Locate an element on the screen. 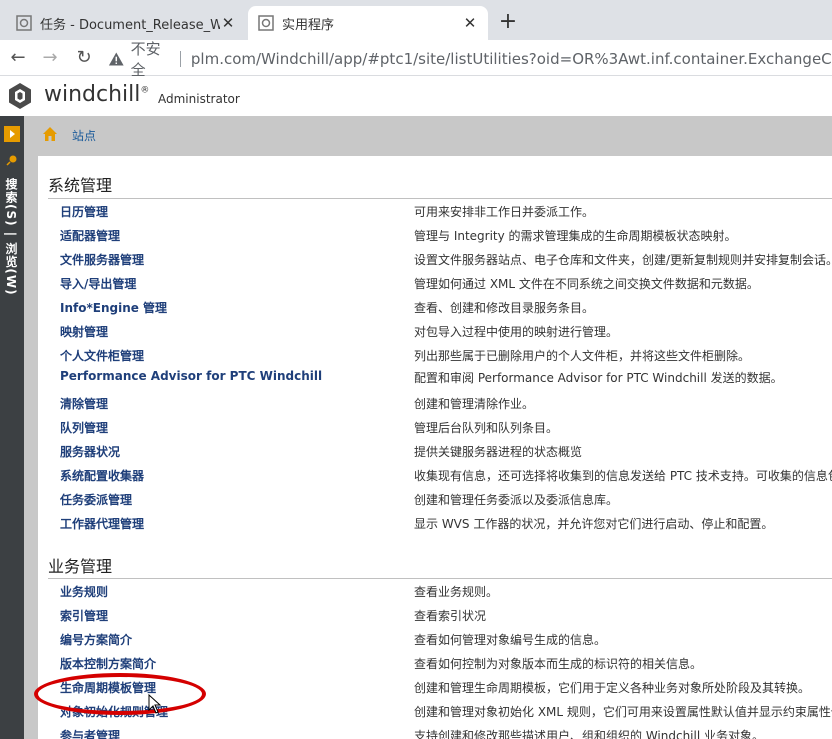 The height and width of the screenshot is (739, 832). divider is located at coordinates (180, 59).